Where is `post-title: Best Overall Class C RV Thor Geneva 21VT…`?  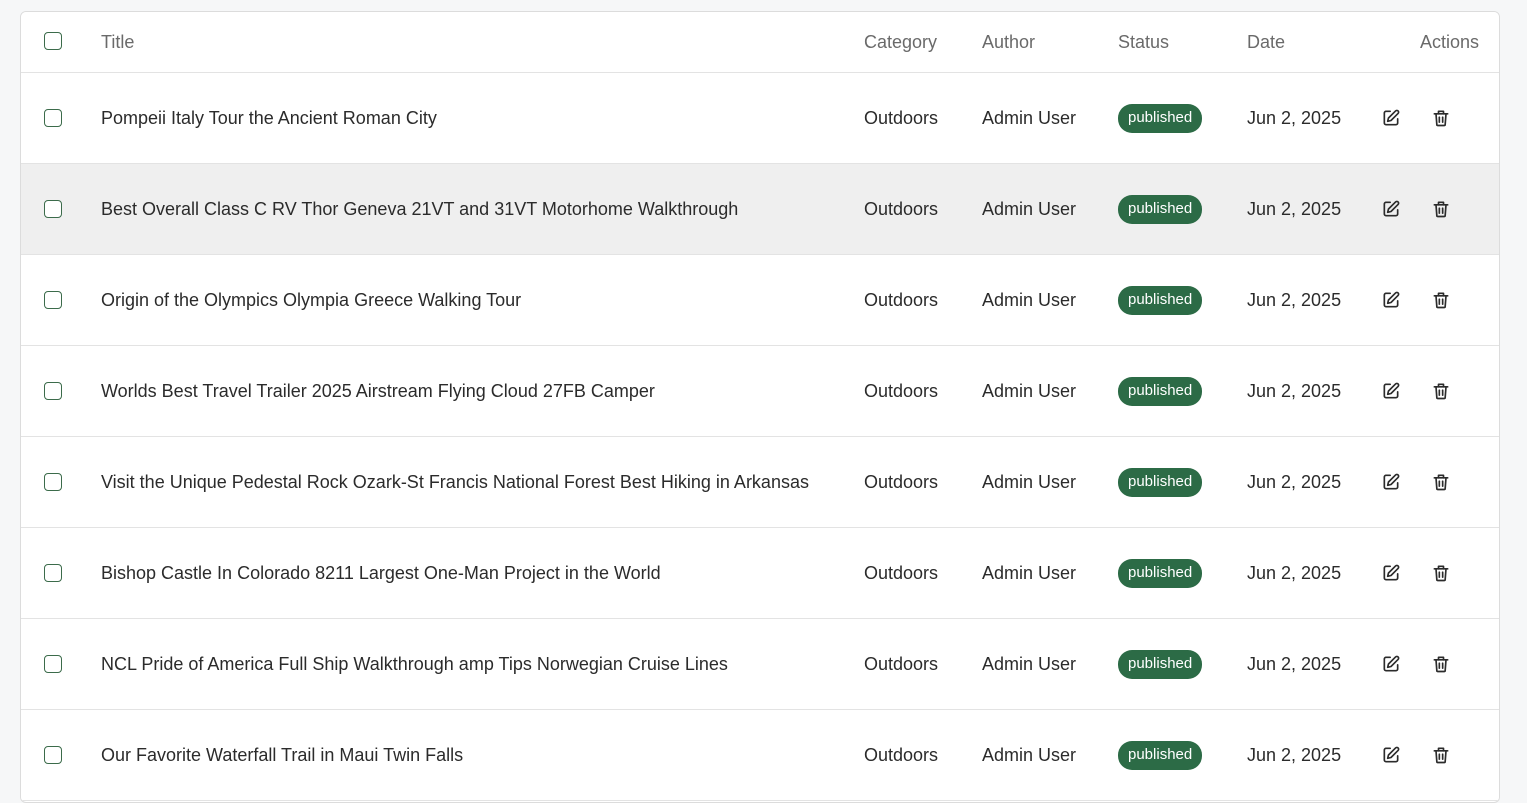 post-title: Best Overall Class C RV Thor Geneva 21VT… is located at coordinates (481, 209).